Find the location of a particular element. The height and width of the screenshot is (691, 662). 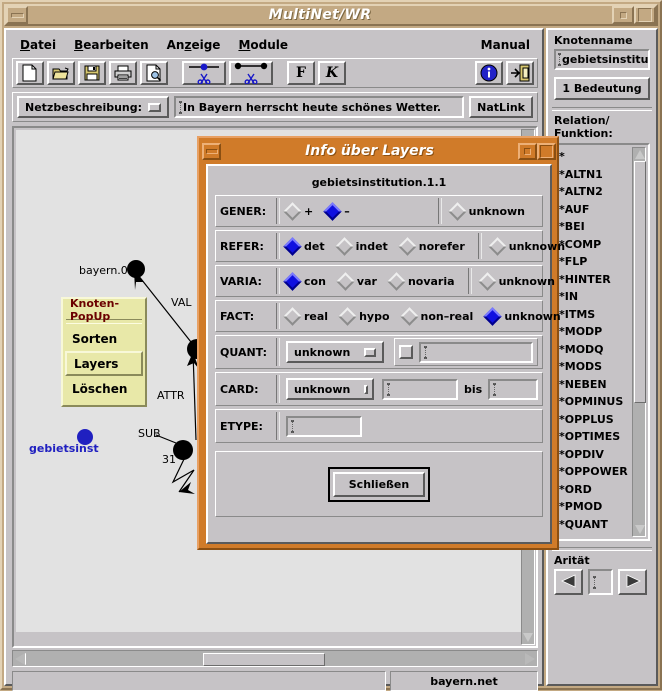

new-document-button is located at coordinates (30, 73).